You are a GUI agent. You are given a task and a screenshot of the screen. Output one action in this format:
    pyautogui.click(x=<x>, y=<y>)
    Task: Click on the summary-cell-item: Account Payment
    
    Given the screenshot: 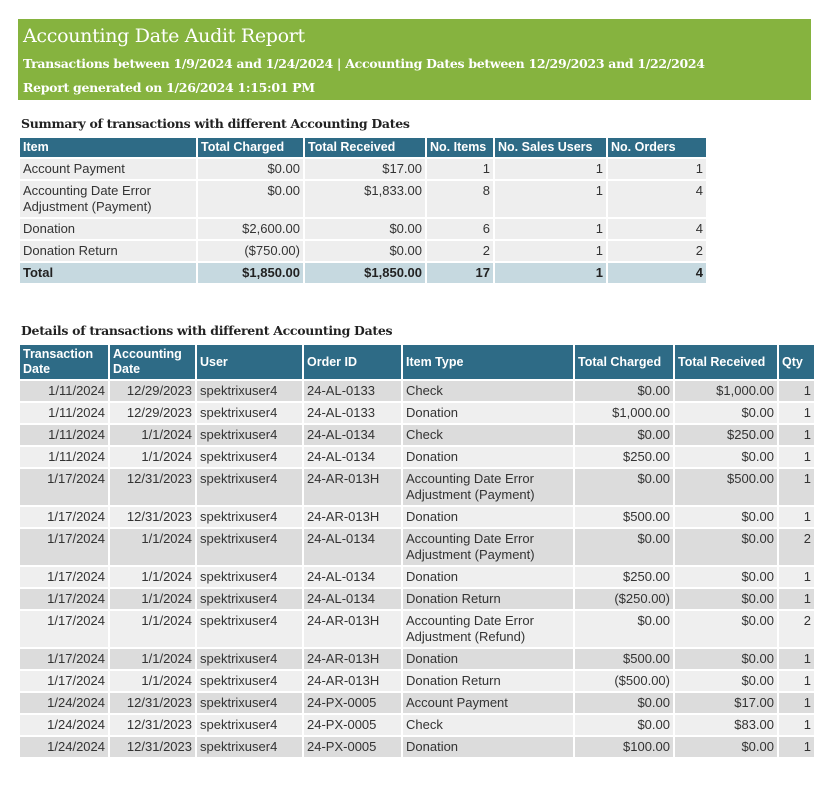 What is the action you would take?
    pyautogui.click(x=108, y=169)
    